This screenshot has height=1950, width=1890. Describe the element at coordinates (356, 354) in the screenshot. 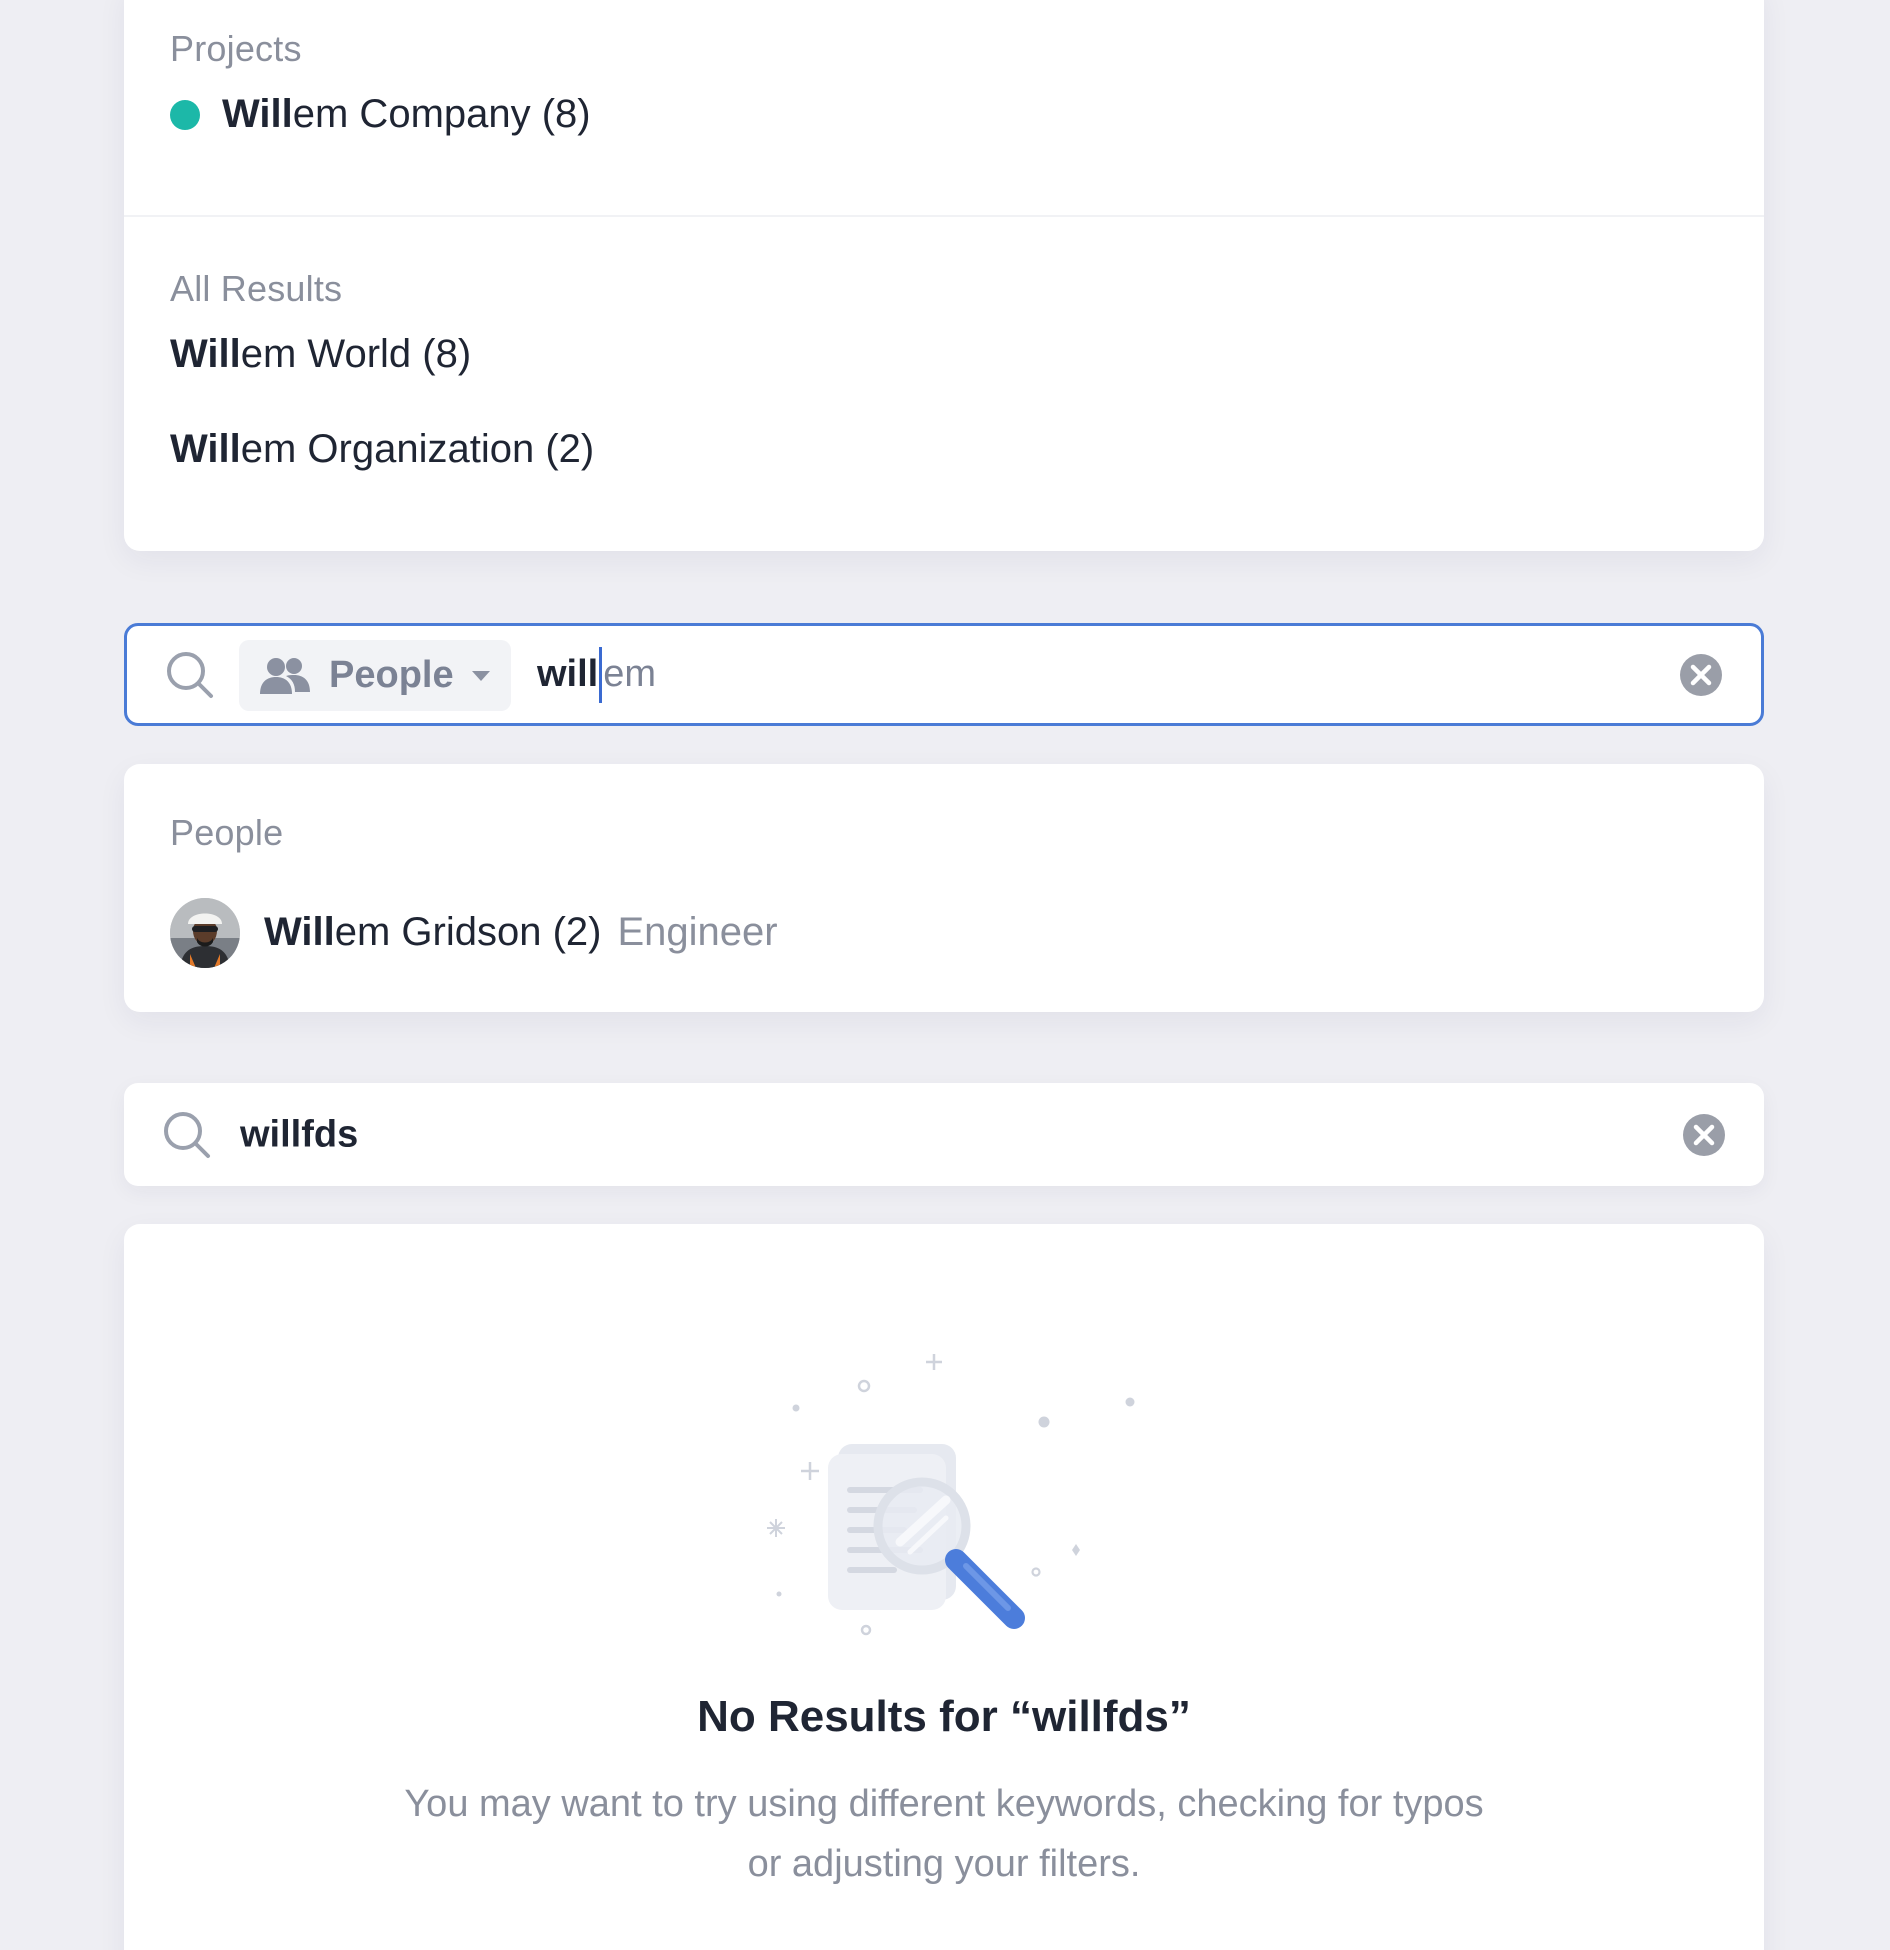

I see `result-text: em World (8)` at that location.